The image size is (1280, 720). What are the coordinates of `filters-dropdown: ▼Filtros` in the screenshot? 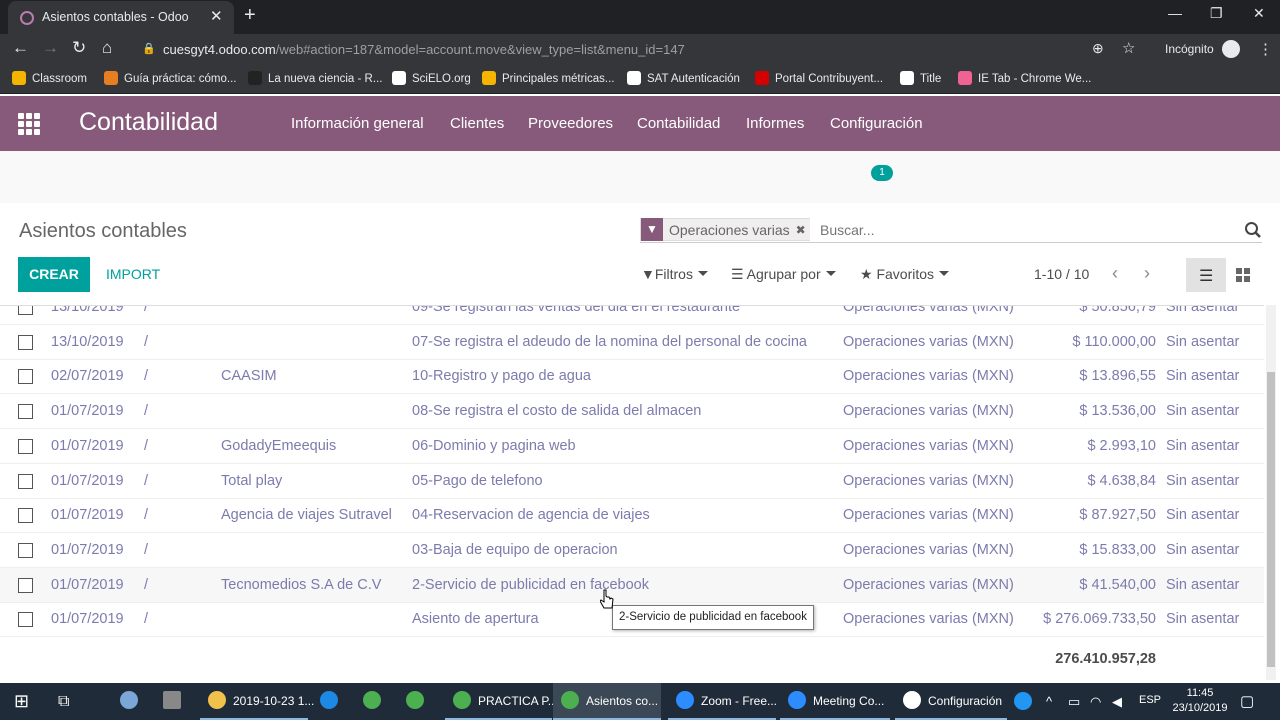 It's located at (674, 274).